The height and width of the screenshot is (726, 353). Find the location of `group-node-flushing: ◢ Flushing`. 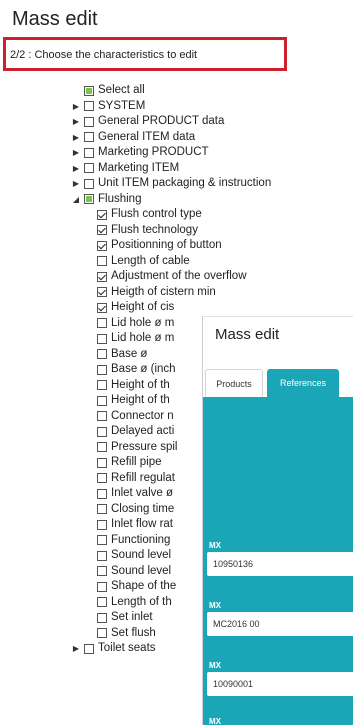

group-node-flushing: ◢ Flushing is located at coordinates (106, 199).